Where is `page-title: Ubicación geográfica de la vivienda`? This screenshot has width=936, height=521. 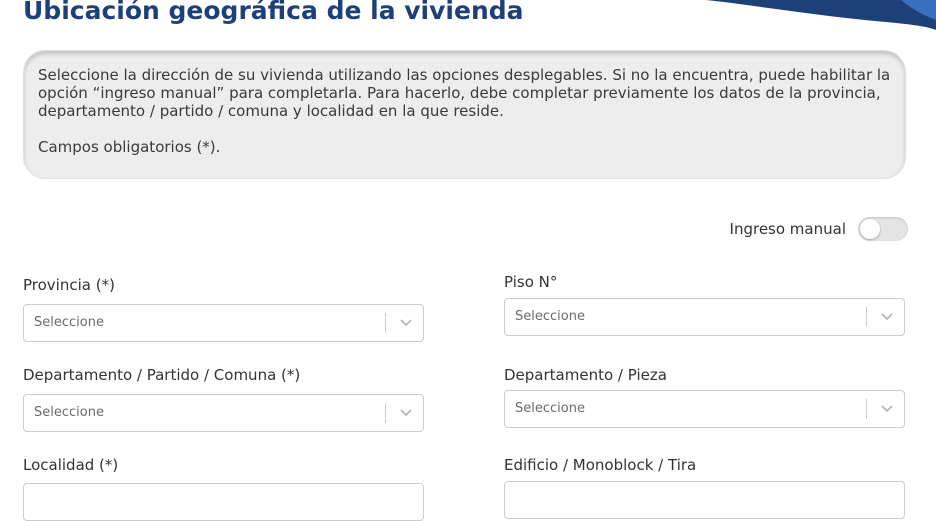
page-title: Ubicación geográfica de la vivienda is located at coordinates (273, 12).